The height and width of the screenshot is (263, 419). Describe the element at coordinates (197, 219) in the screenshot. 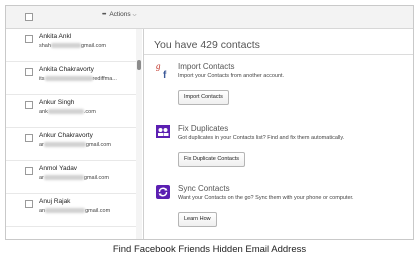

I see `learn-how-button: Learn How` at that location.